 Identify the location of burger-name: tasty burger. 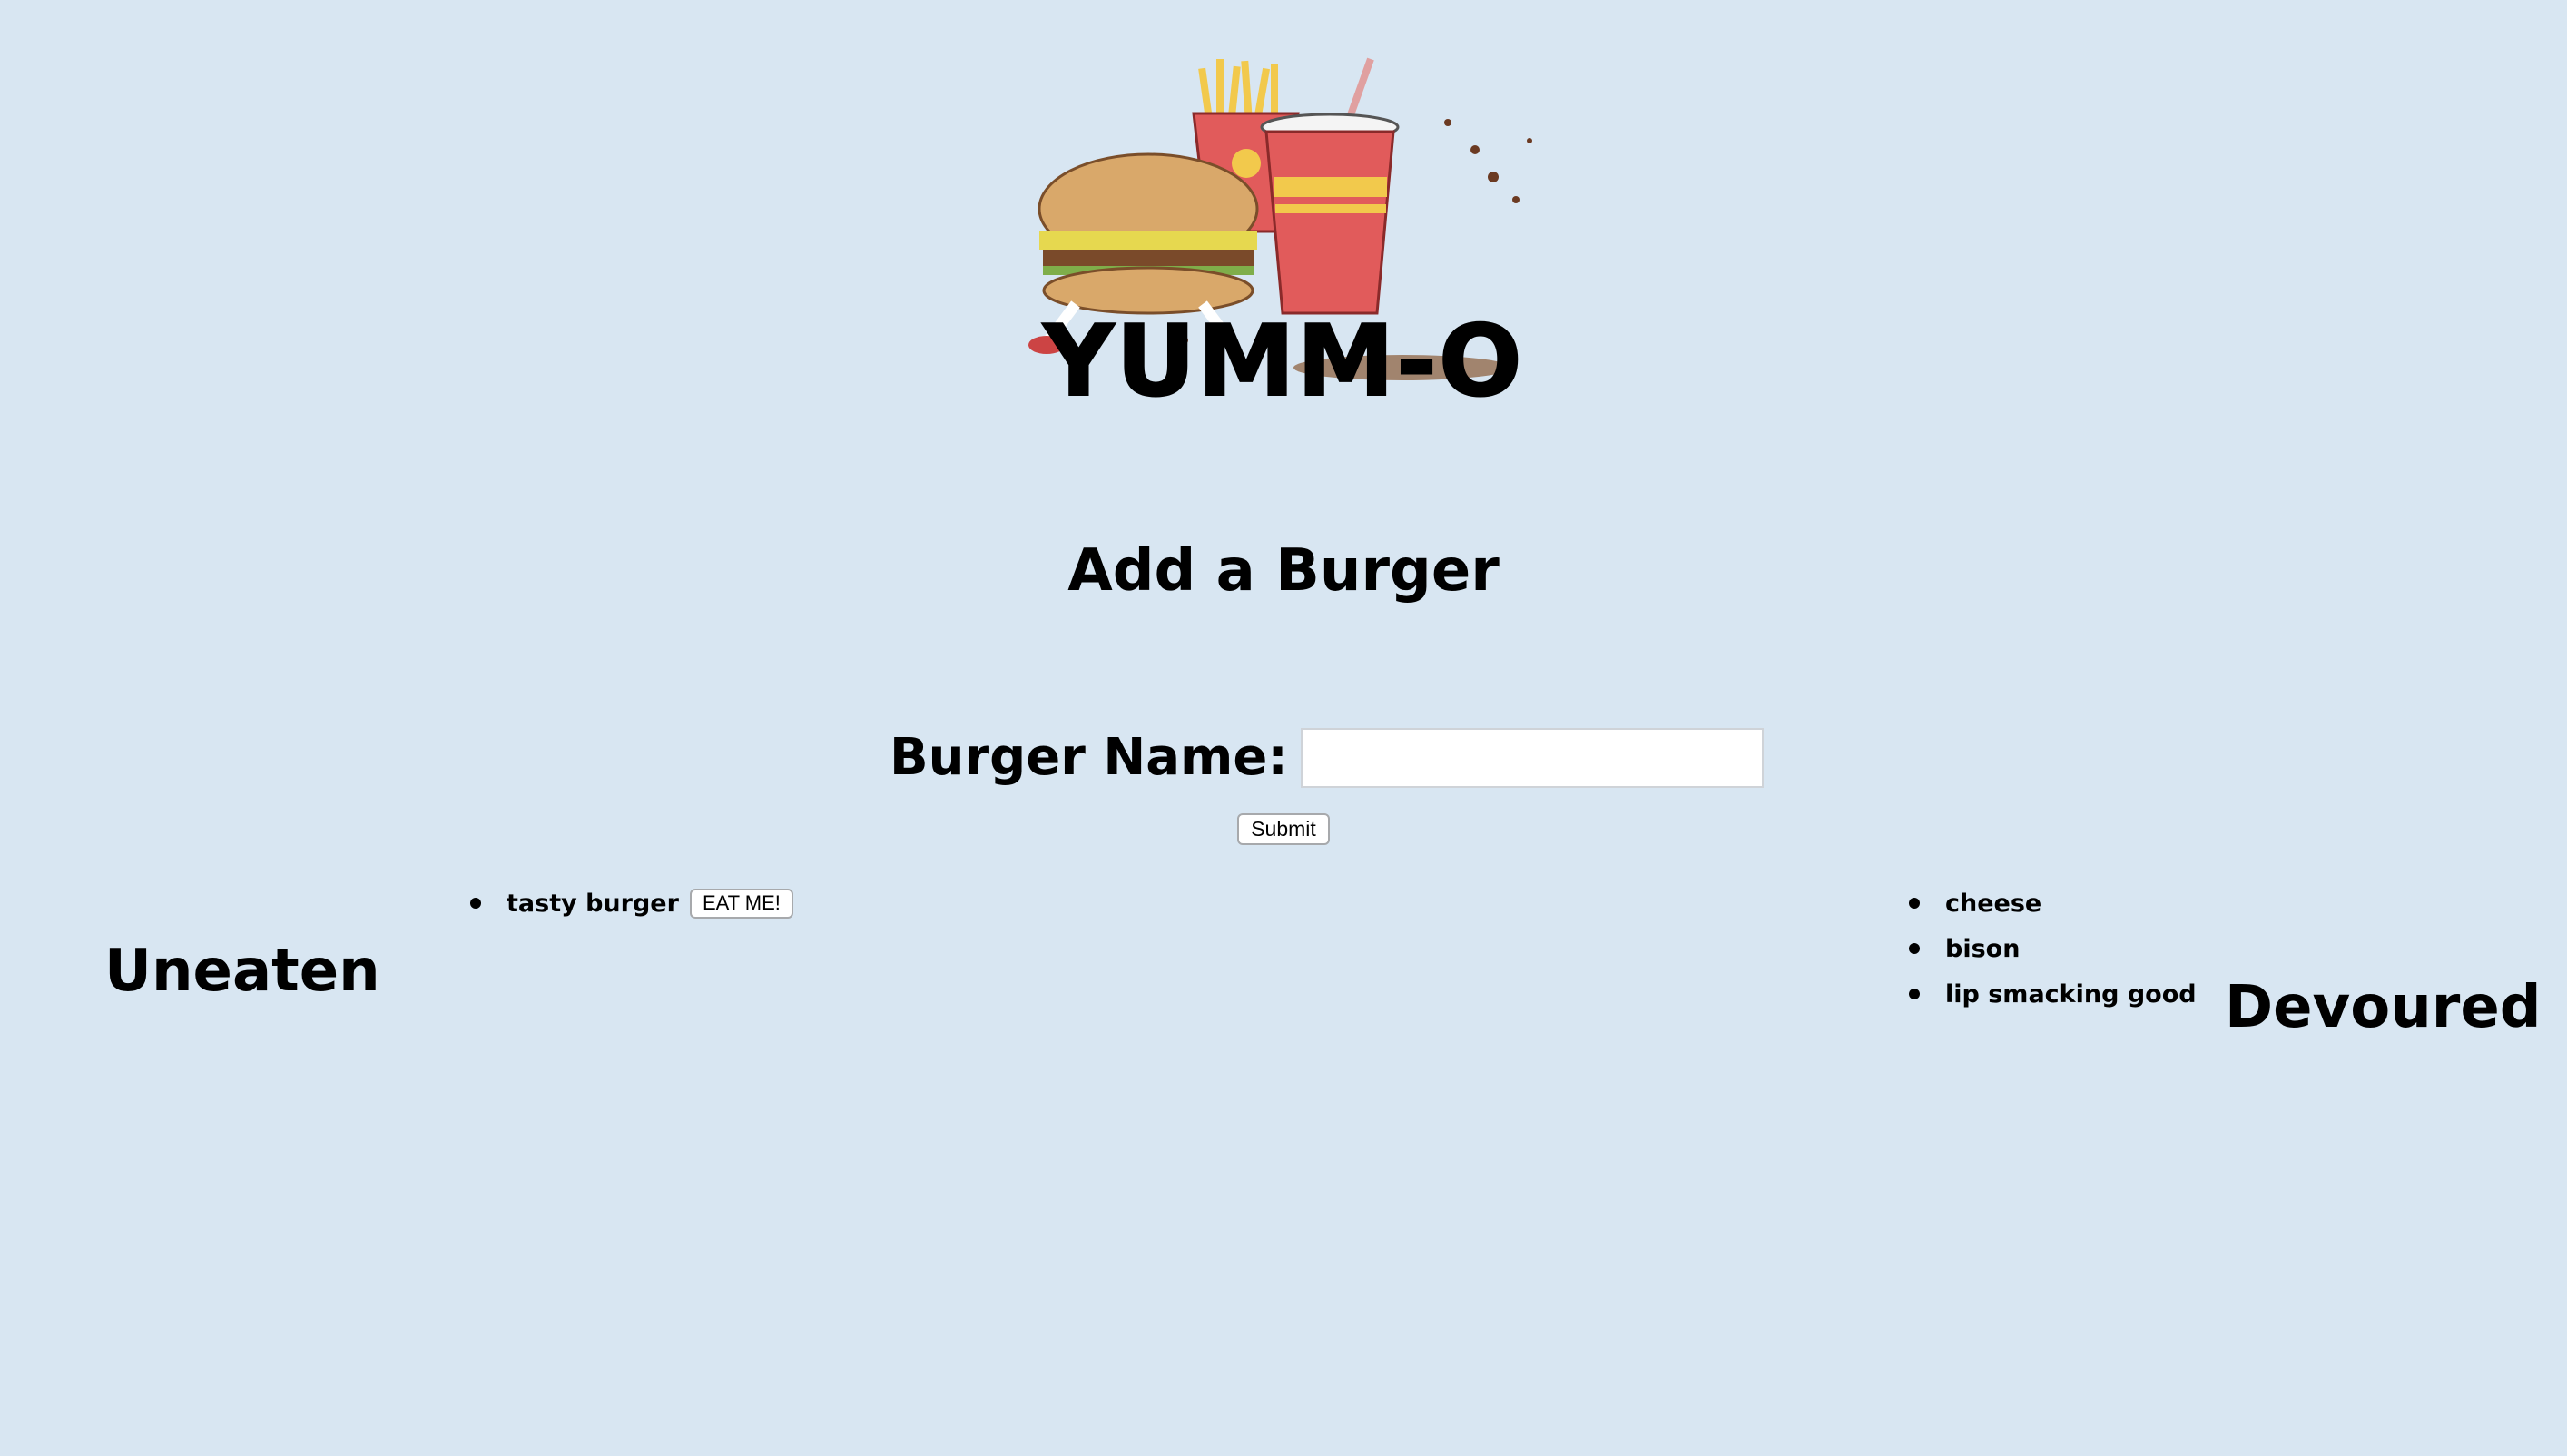
(593, 903).